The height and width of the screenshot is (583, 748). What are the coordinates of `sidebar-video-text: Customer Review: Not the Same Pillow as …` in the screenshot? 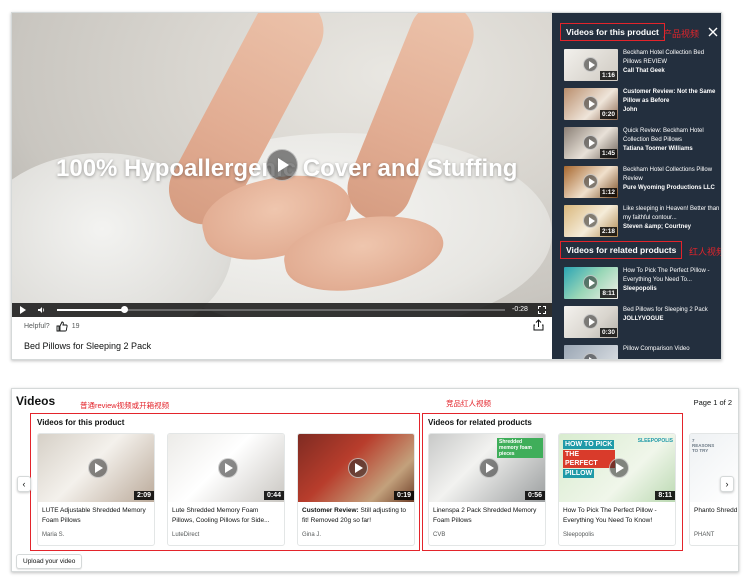 It's located at (671, 106).